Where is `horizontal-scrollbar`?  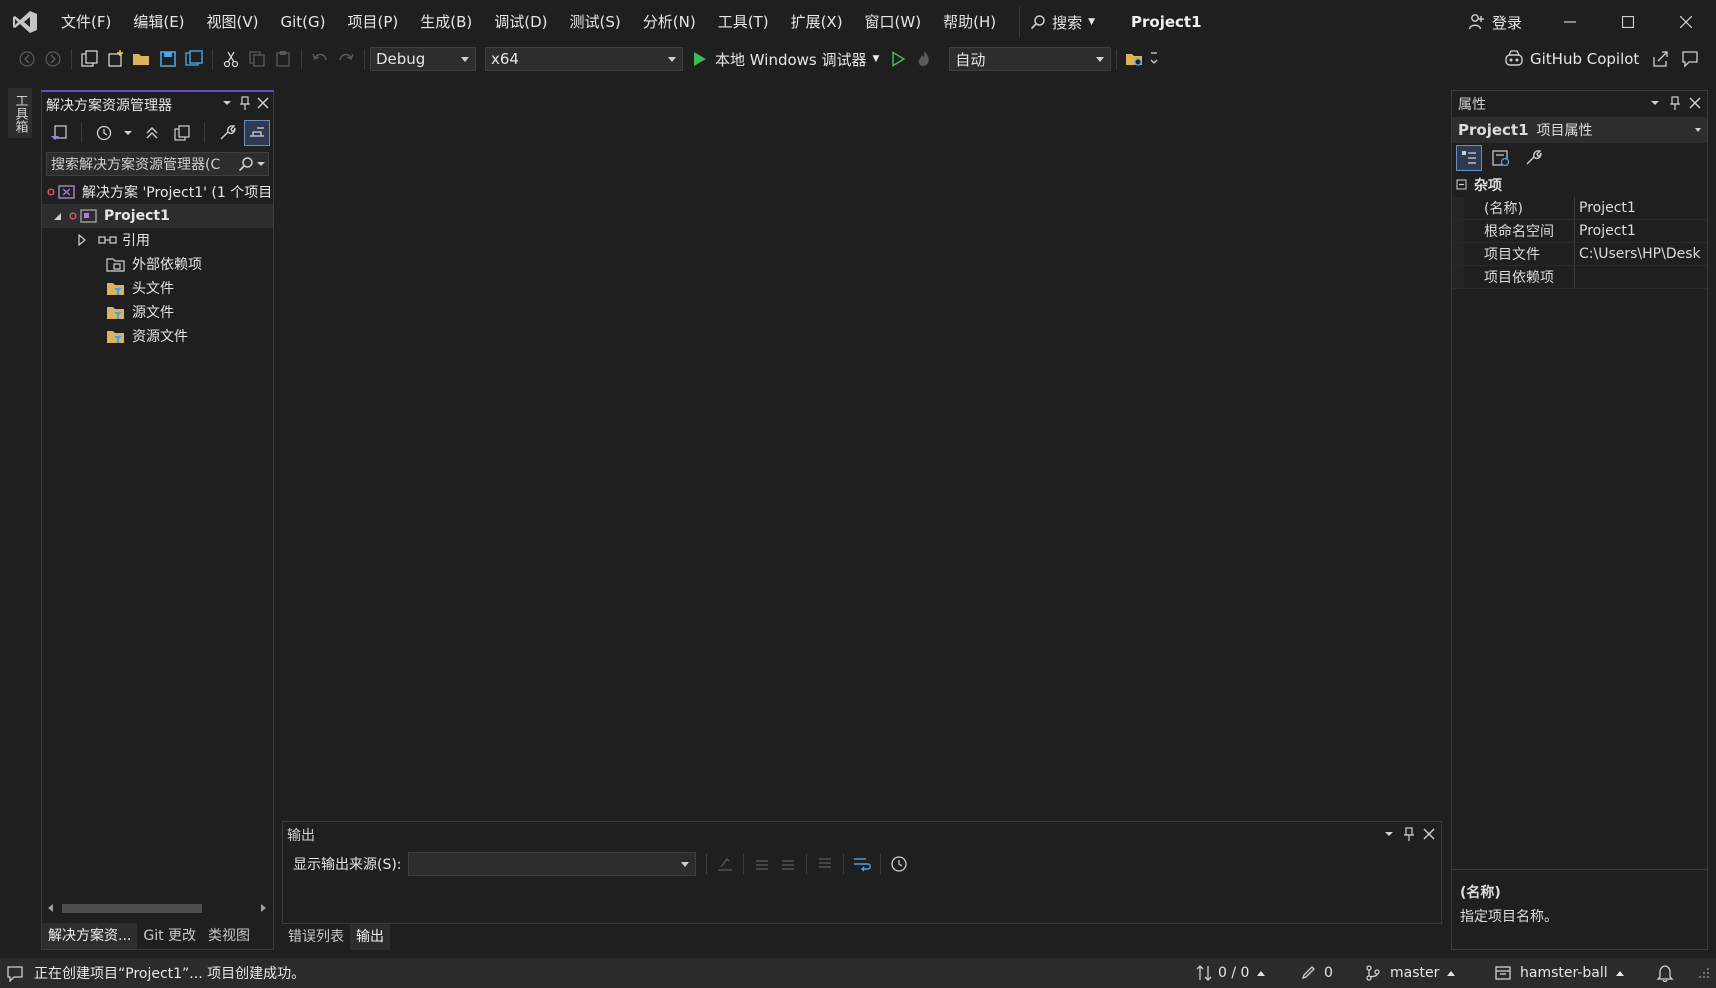 horizontal-scrollbar is located at coordinates (157, 908).